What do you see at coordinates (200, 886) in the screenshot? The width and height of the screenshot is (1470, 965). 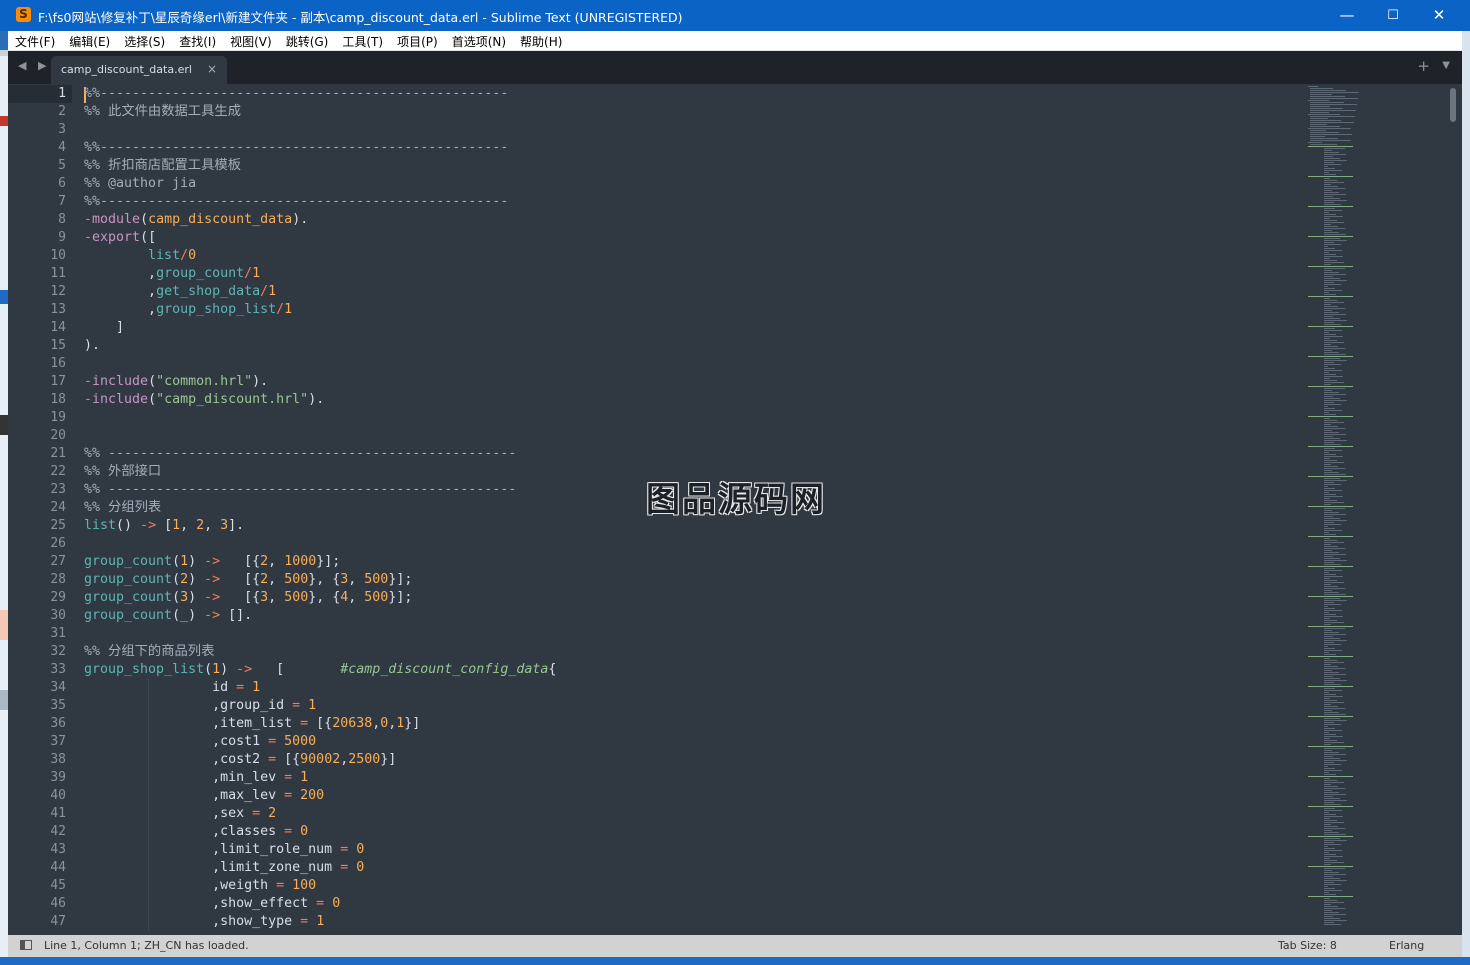 I see `code-line: ,weigth = 100` at bounding box center [200, 886].